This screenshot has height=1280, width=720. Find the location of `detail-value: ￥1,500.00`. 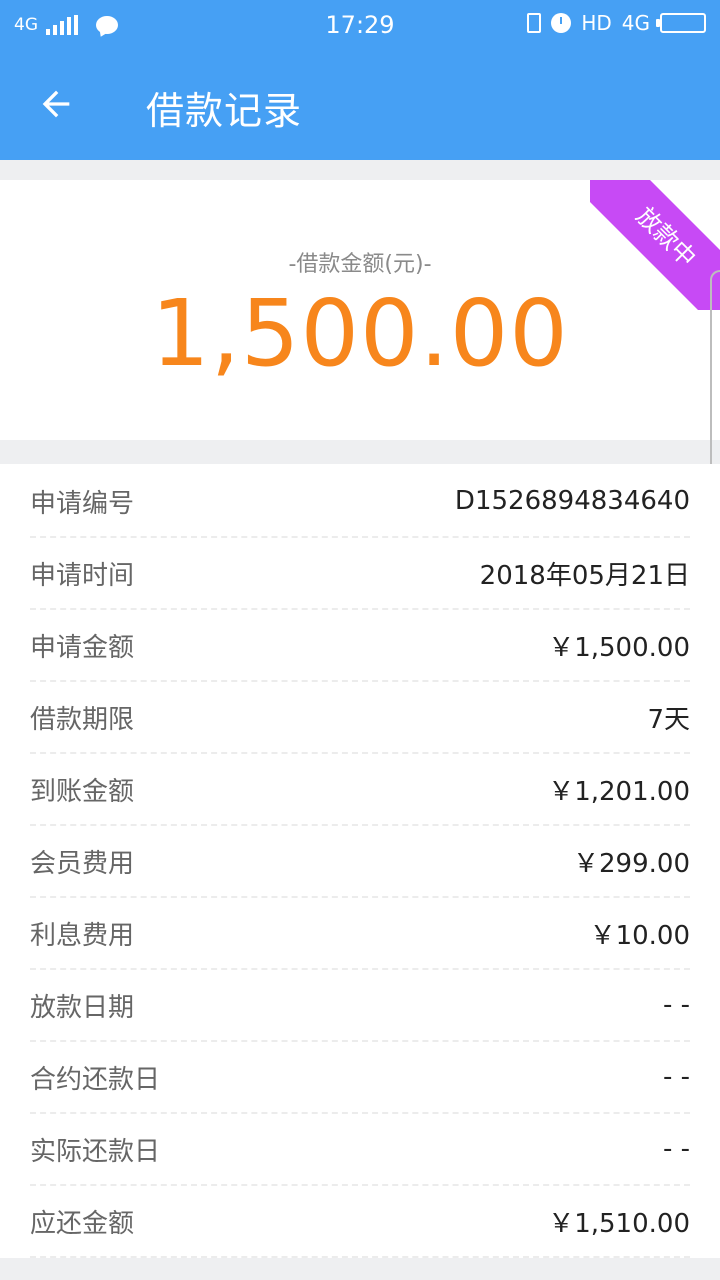

detail-value: ￥1,500.00 is located at coordinates (619, 647).